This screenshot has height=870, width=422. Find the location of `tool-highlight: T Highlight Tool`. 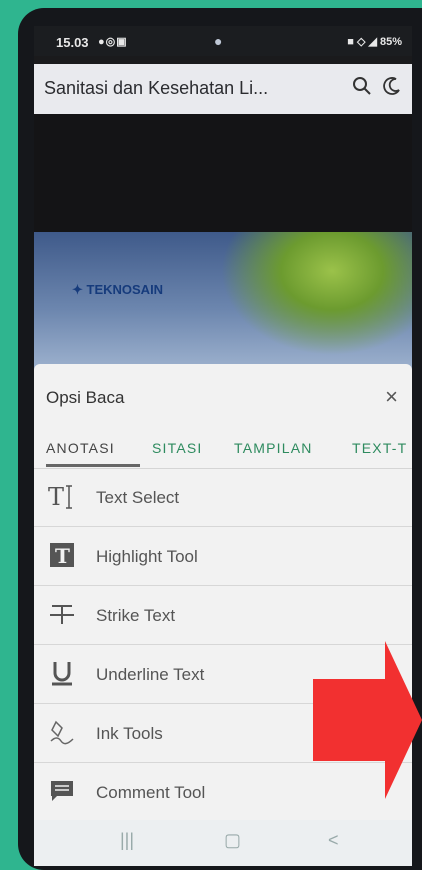

tool-highlight: T Highlight Tool is located at coordinates (223, 556).